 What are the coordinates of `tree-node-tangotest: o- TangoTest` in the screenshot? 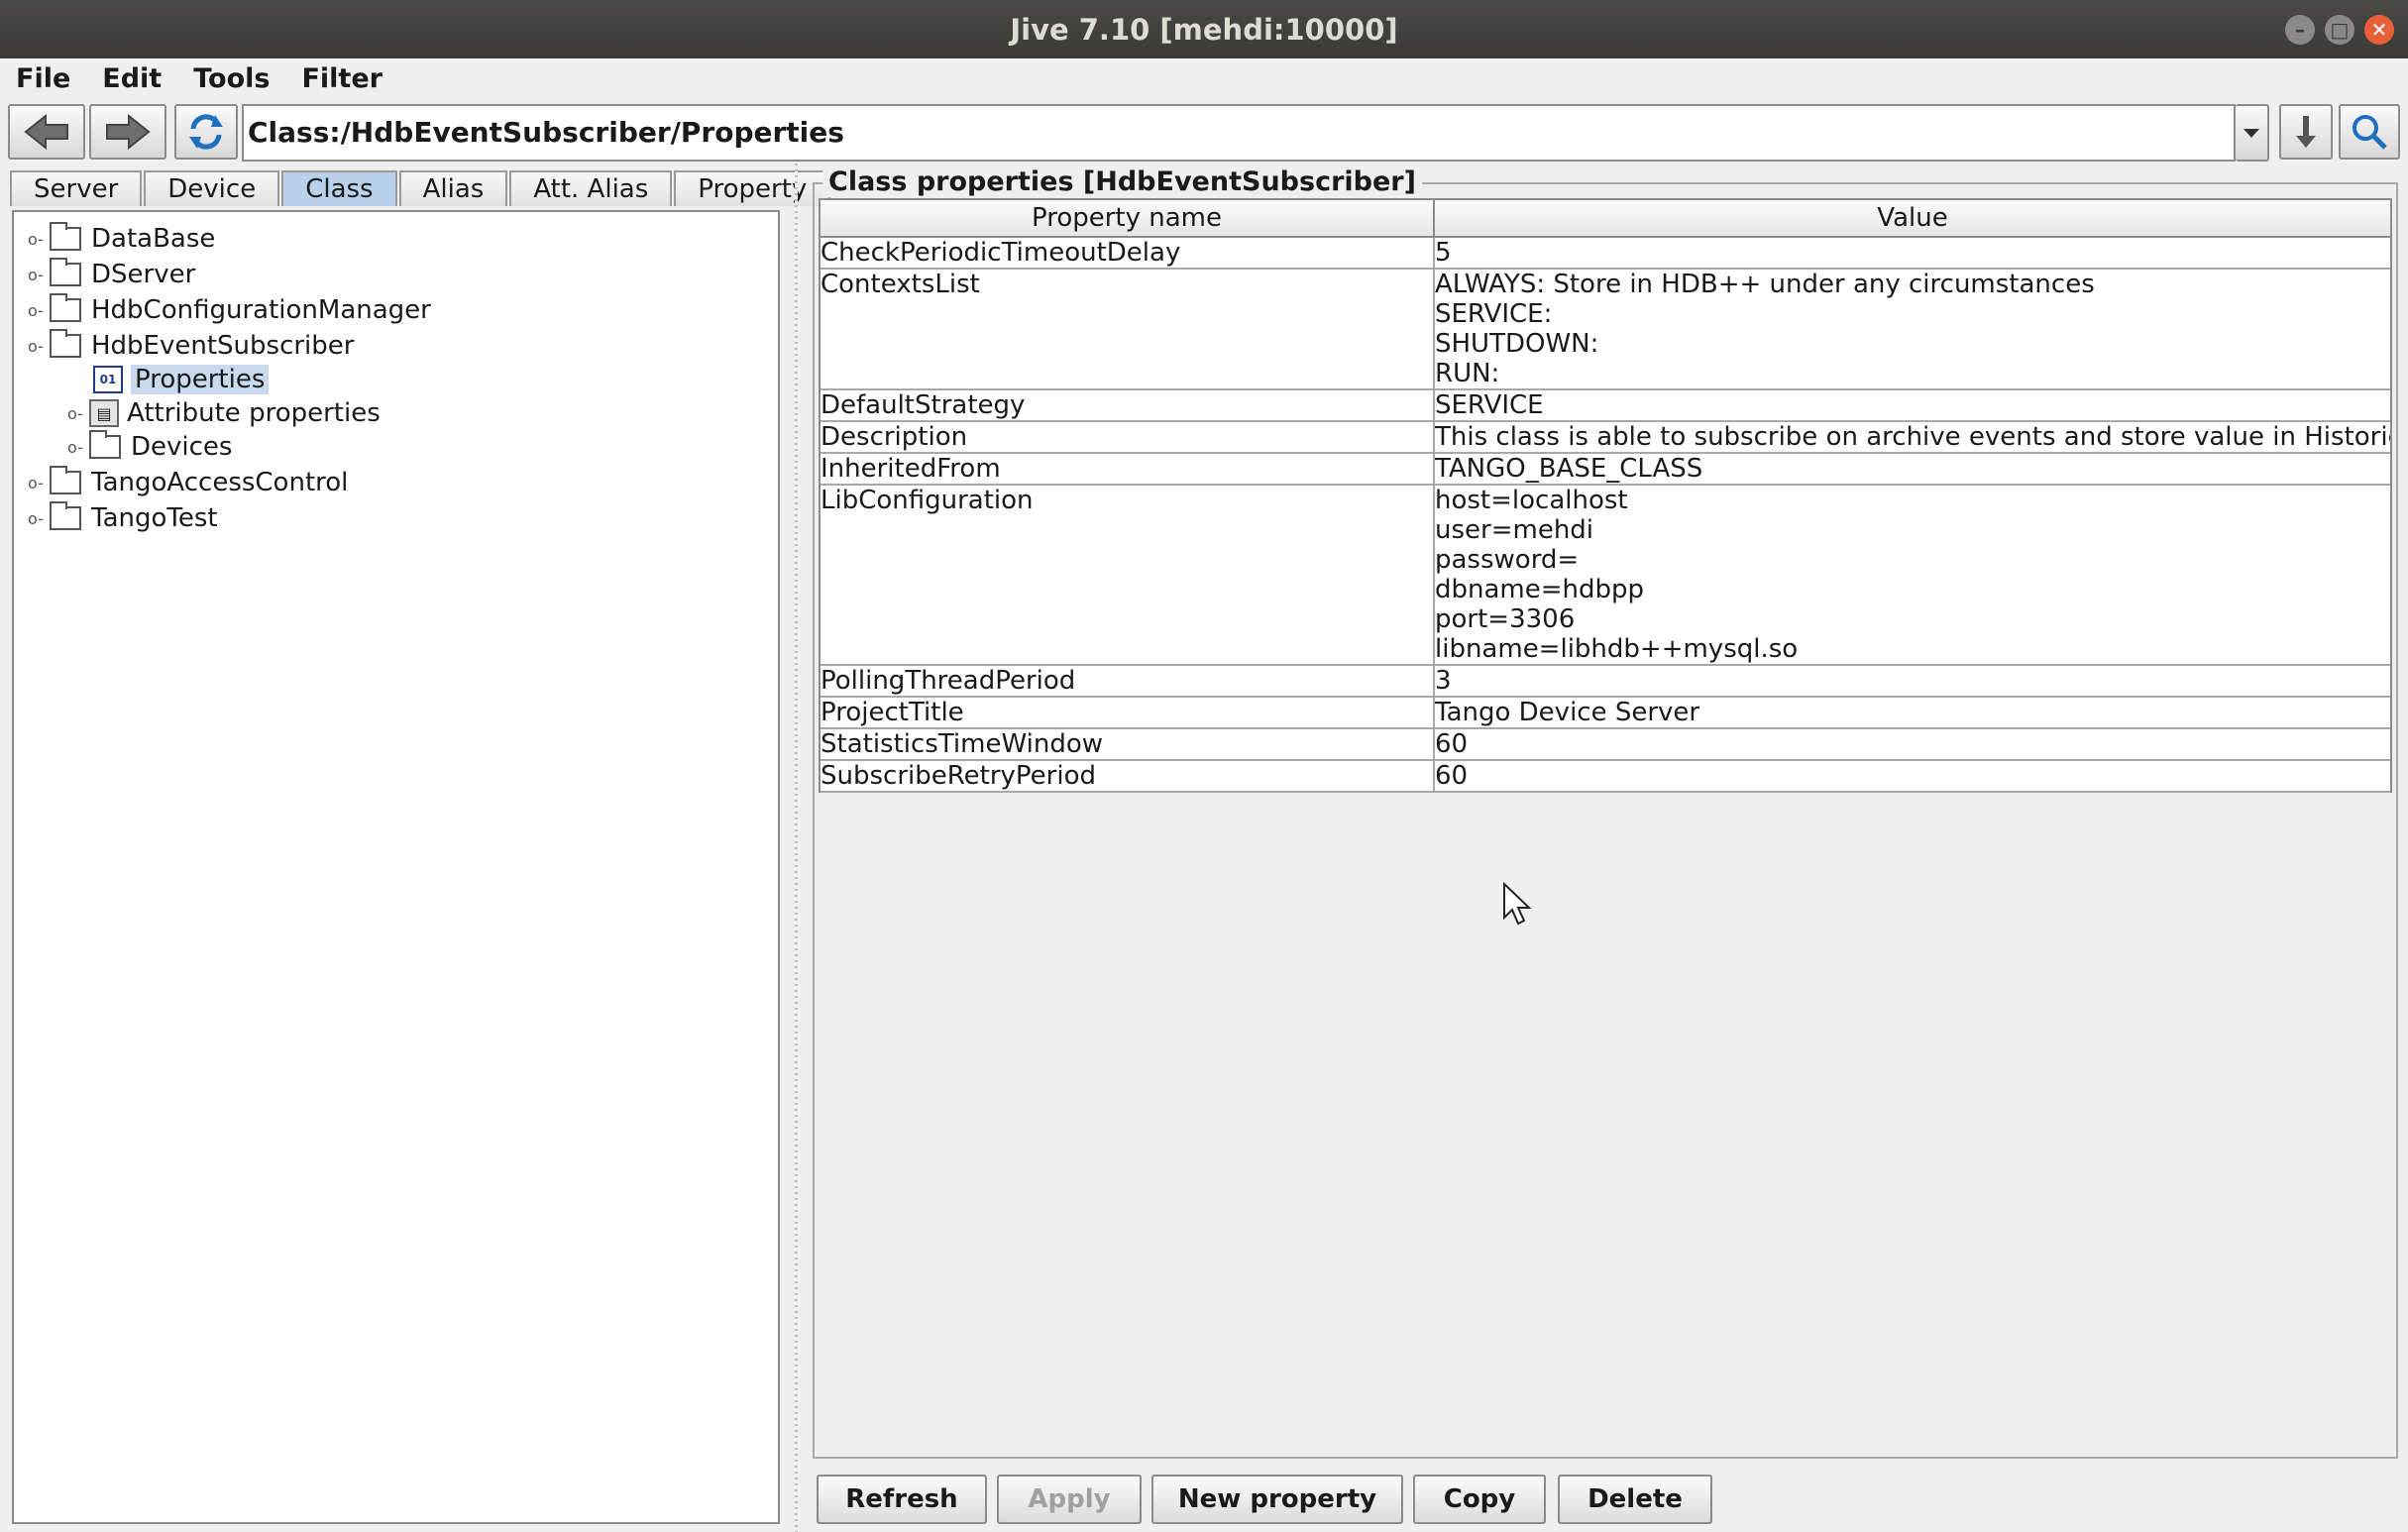 It's located at (123, 518).